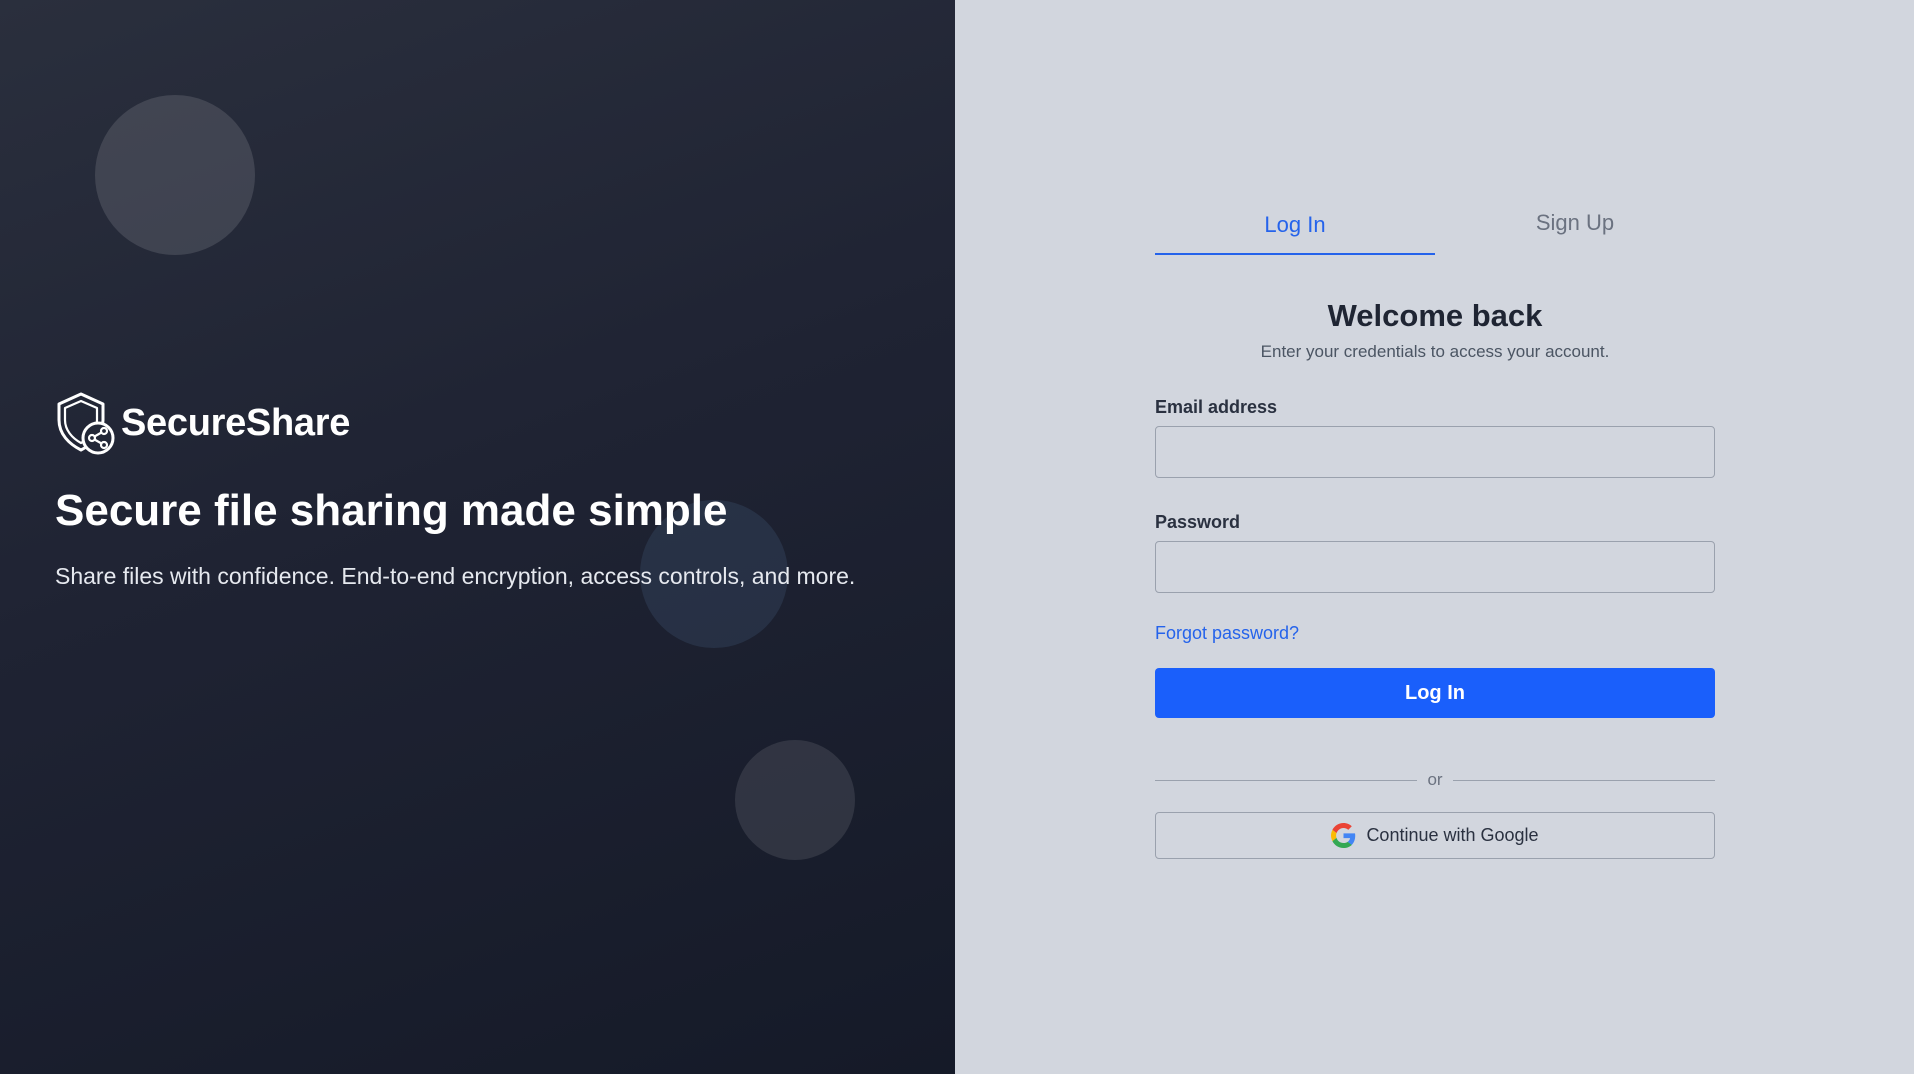  I want to click on email-label: Email address, so click(1216, 407).